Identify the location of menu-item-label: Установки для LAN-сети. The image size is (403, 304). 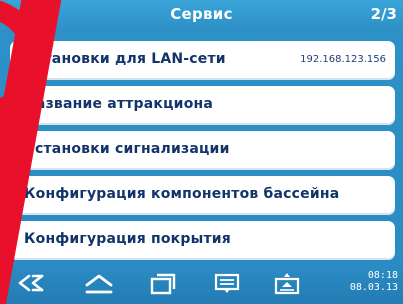
(125, 59).